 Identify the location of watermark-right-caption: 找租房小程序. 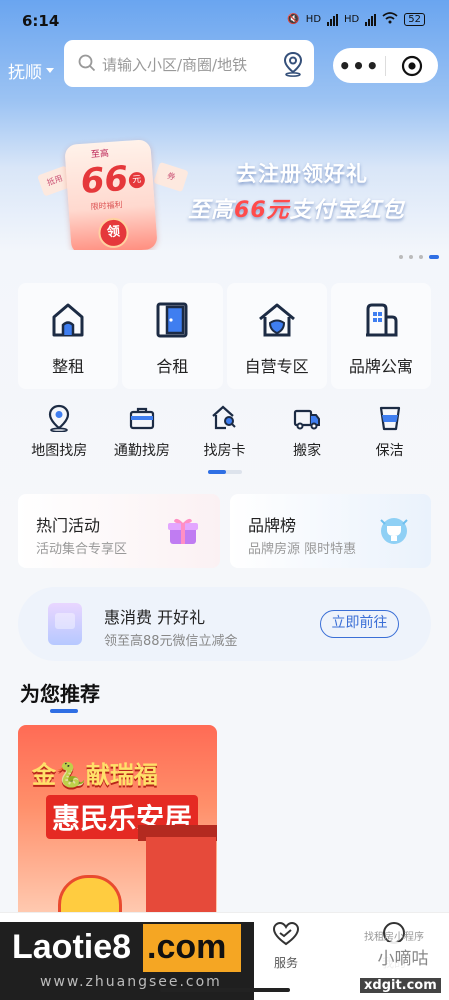
(394, 937).